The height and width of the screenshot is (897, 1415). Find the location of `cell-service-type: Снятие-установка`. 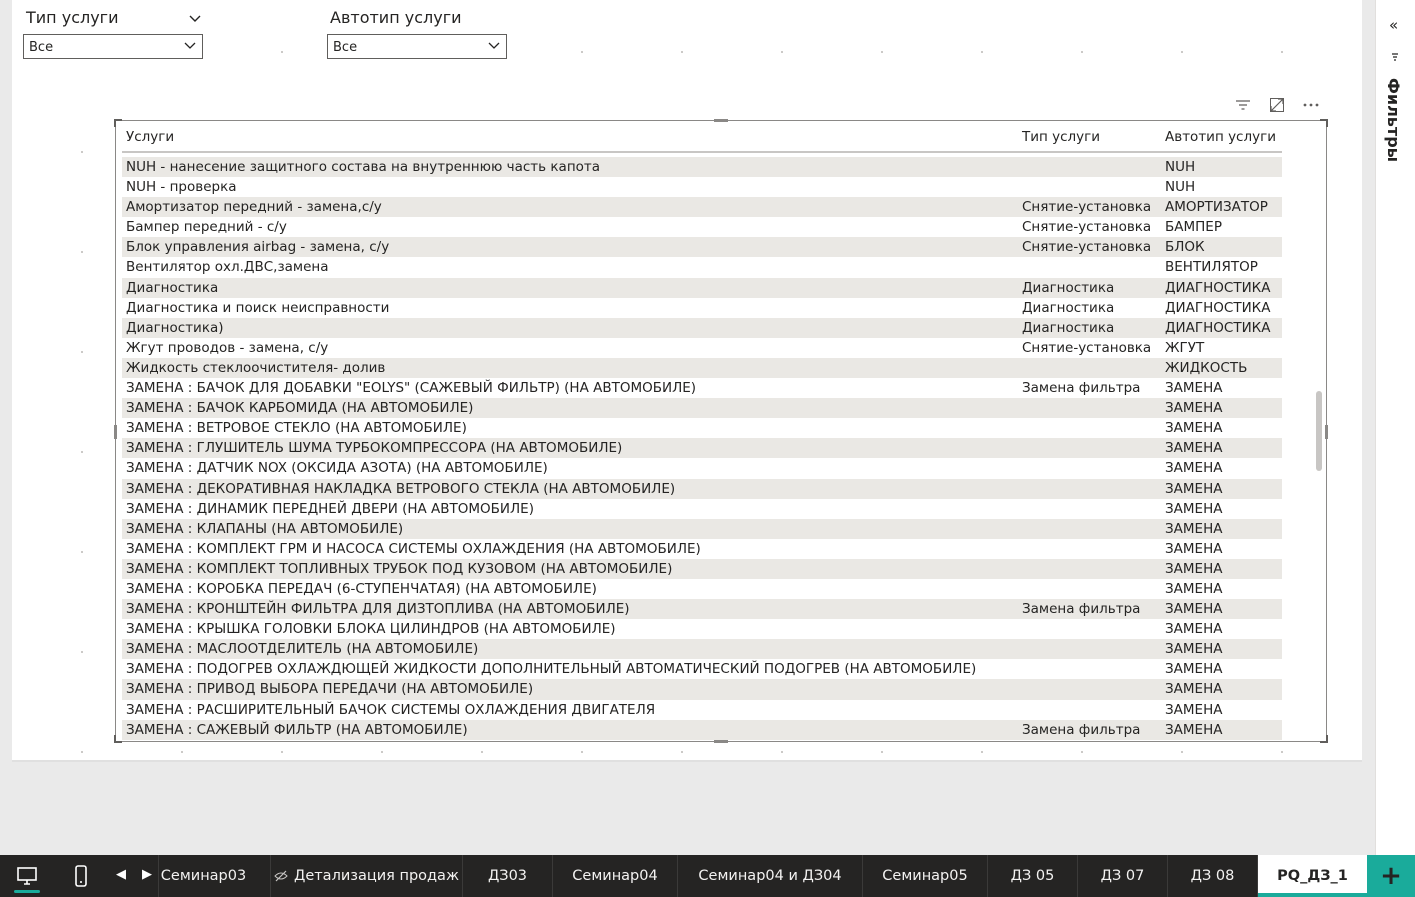

cell-service-type: Снятие-установка is located at coordinates (1087, 207).